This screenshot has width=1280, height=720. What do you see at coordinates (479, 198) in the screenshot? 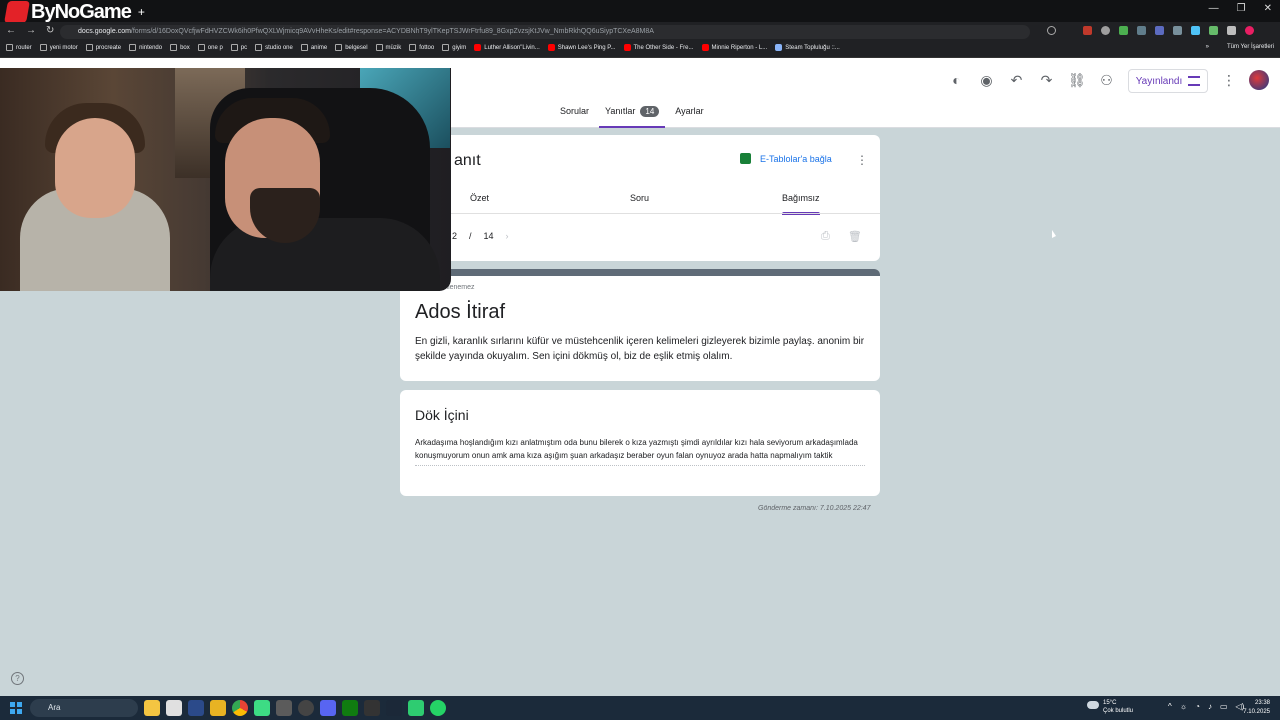
I see `subtab-summary: Özet` at bounding box center [479, 198].